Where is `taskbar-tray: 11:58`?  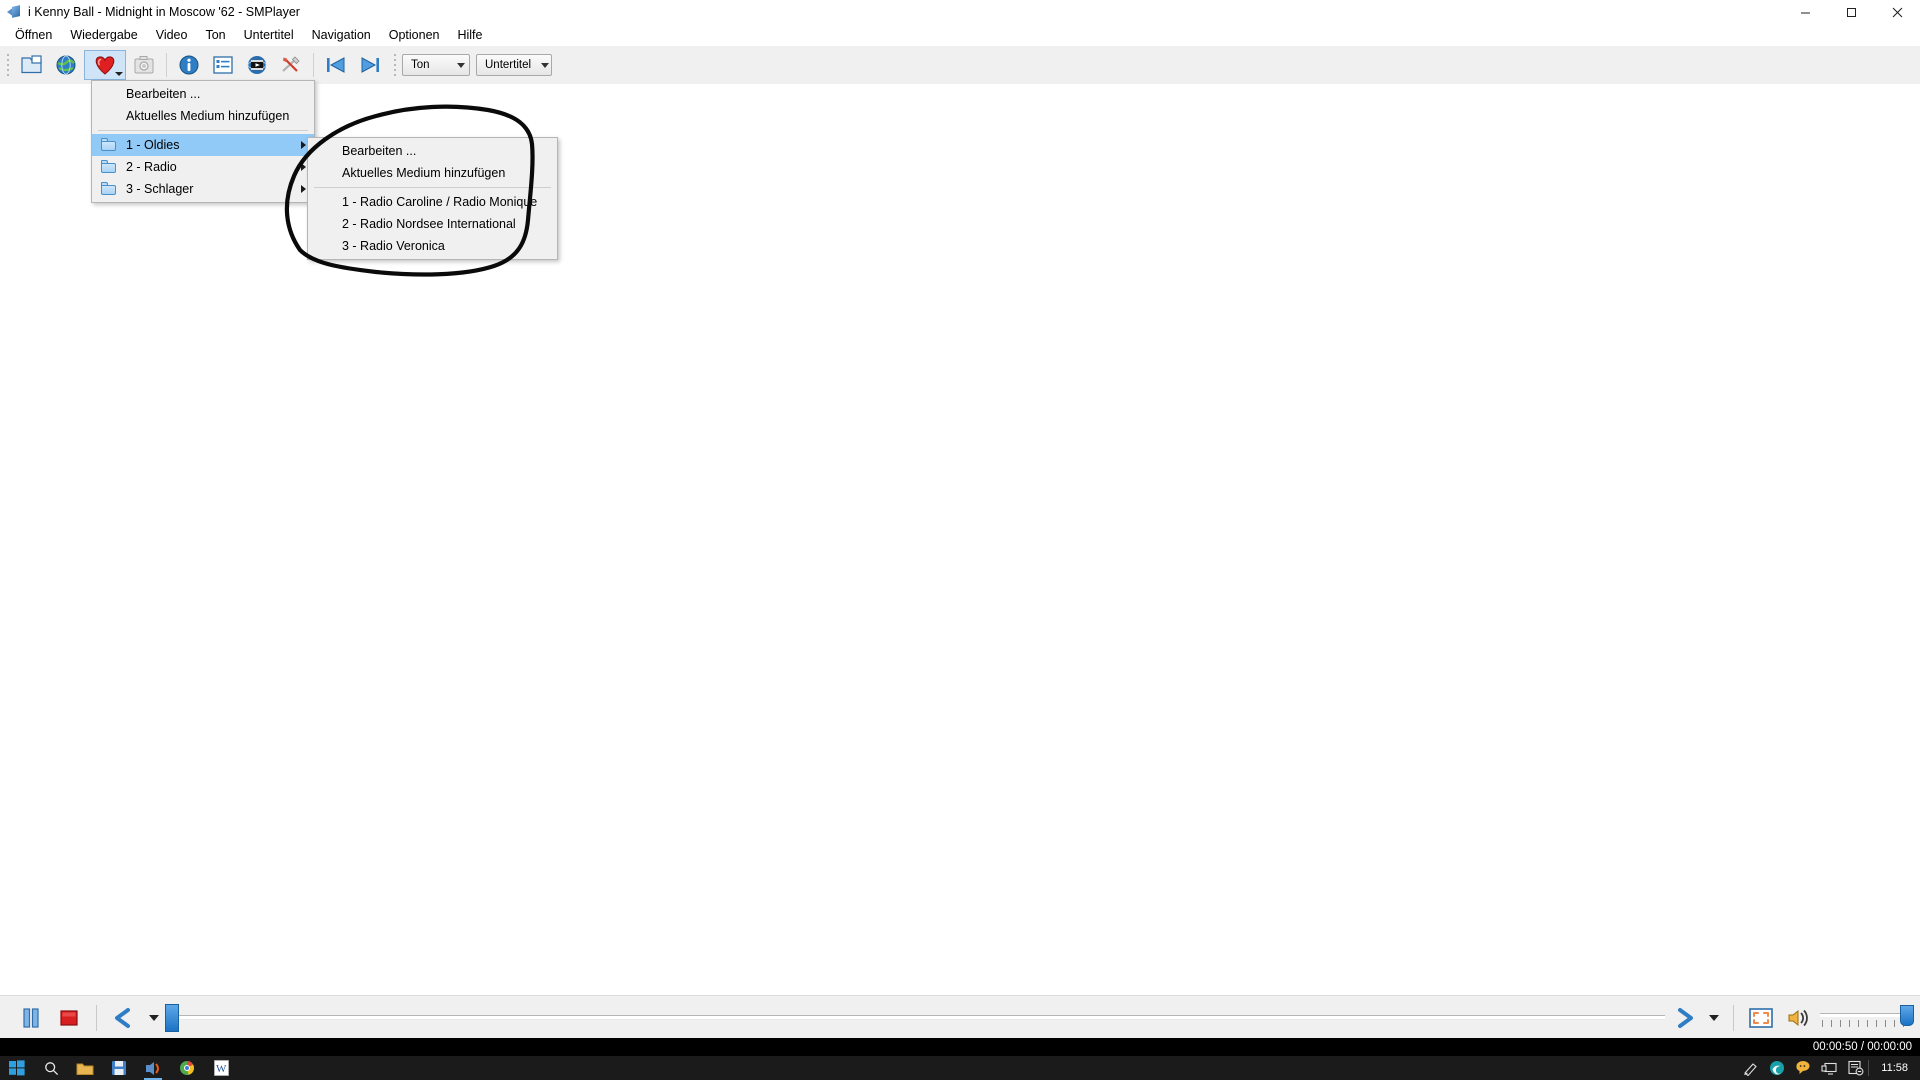 taskbar-tray: 11:58 is located at coordinates (1829, 1068).